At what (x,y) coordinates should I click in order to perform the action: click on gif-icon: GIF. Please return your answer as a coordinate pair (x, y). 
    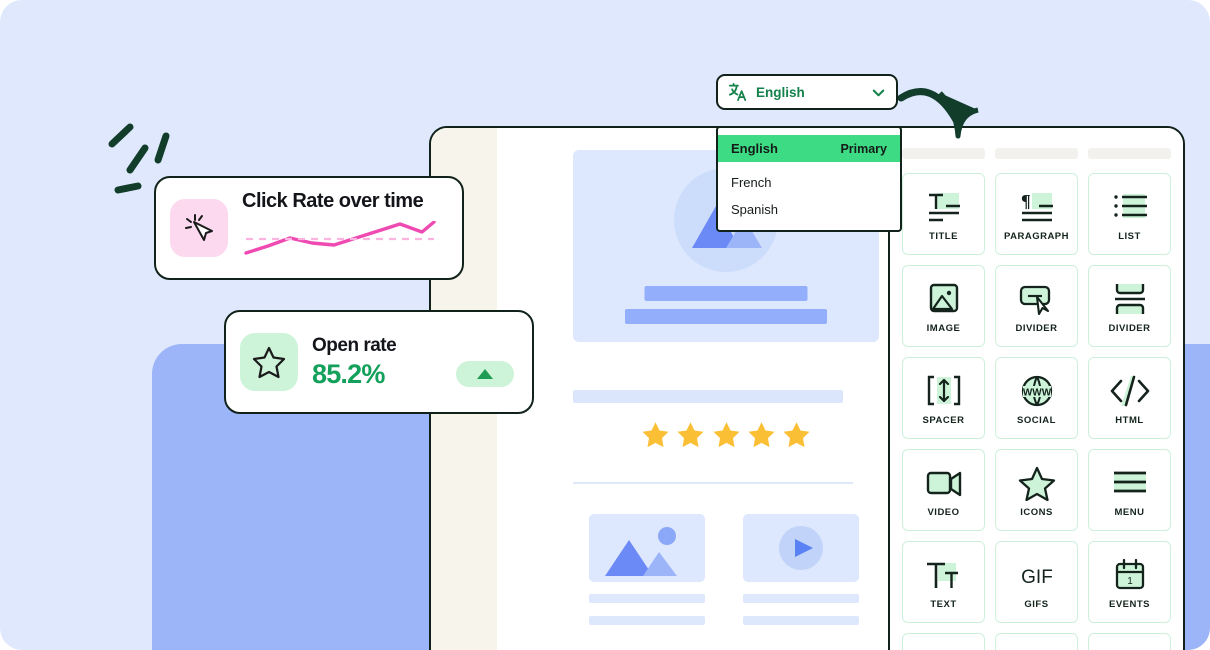
    Looking at the image, I should click on (1037, 575).